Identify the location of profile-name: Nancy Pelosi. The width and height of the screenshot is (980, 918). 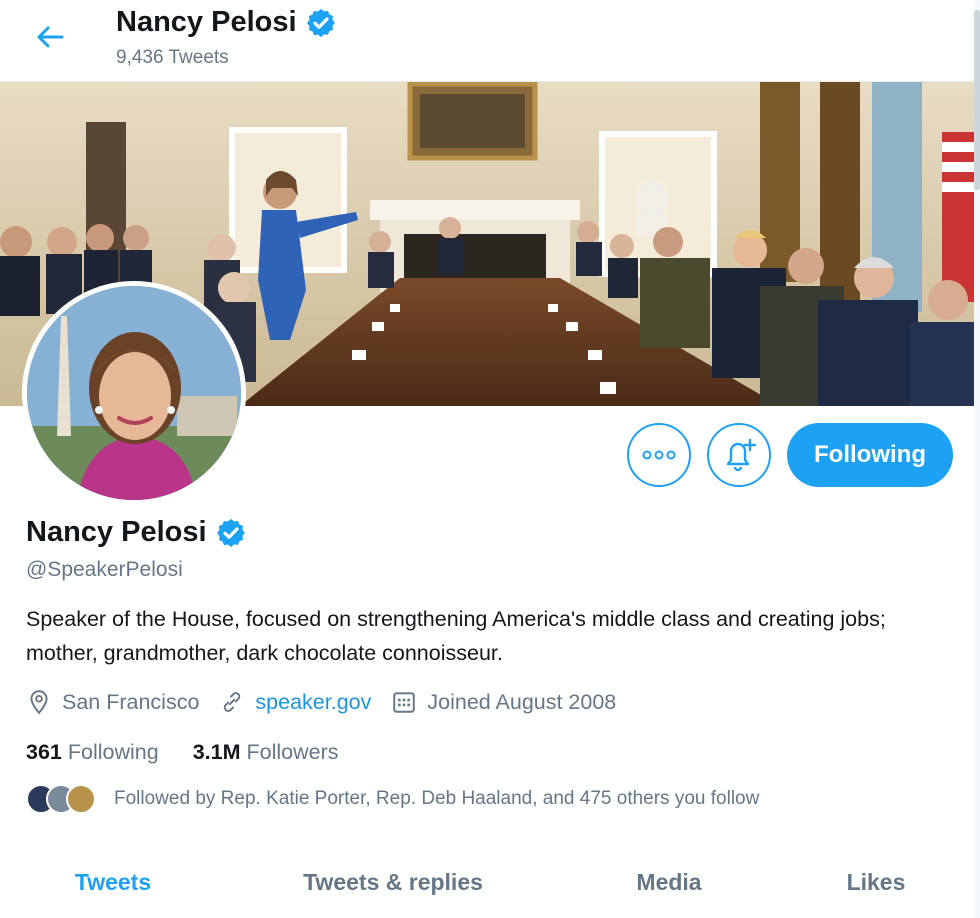
(136, 532).